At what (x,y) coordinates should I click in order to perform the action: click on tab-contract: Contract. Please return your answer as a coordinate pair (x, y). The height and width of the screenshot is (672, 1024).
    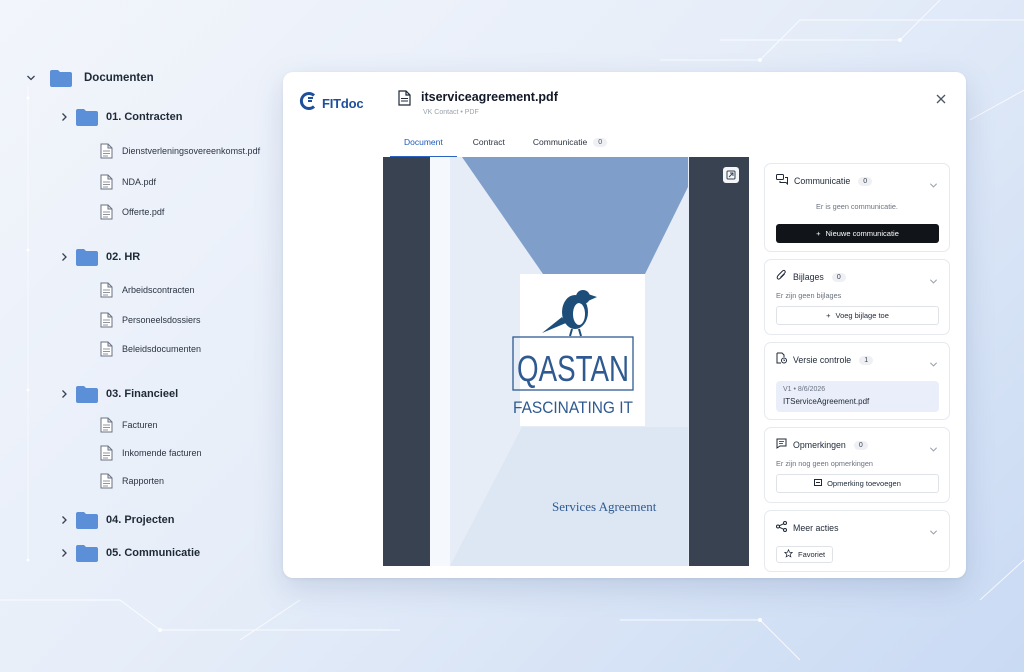
    Looking at the image, I should click on (489, 142).